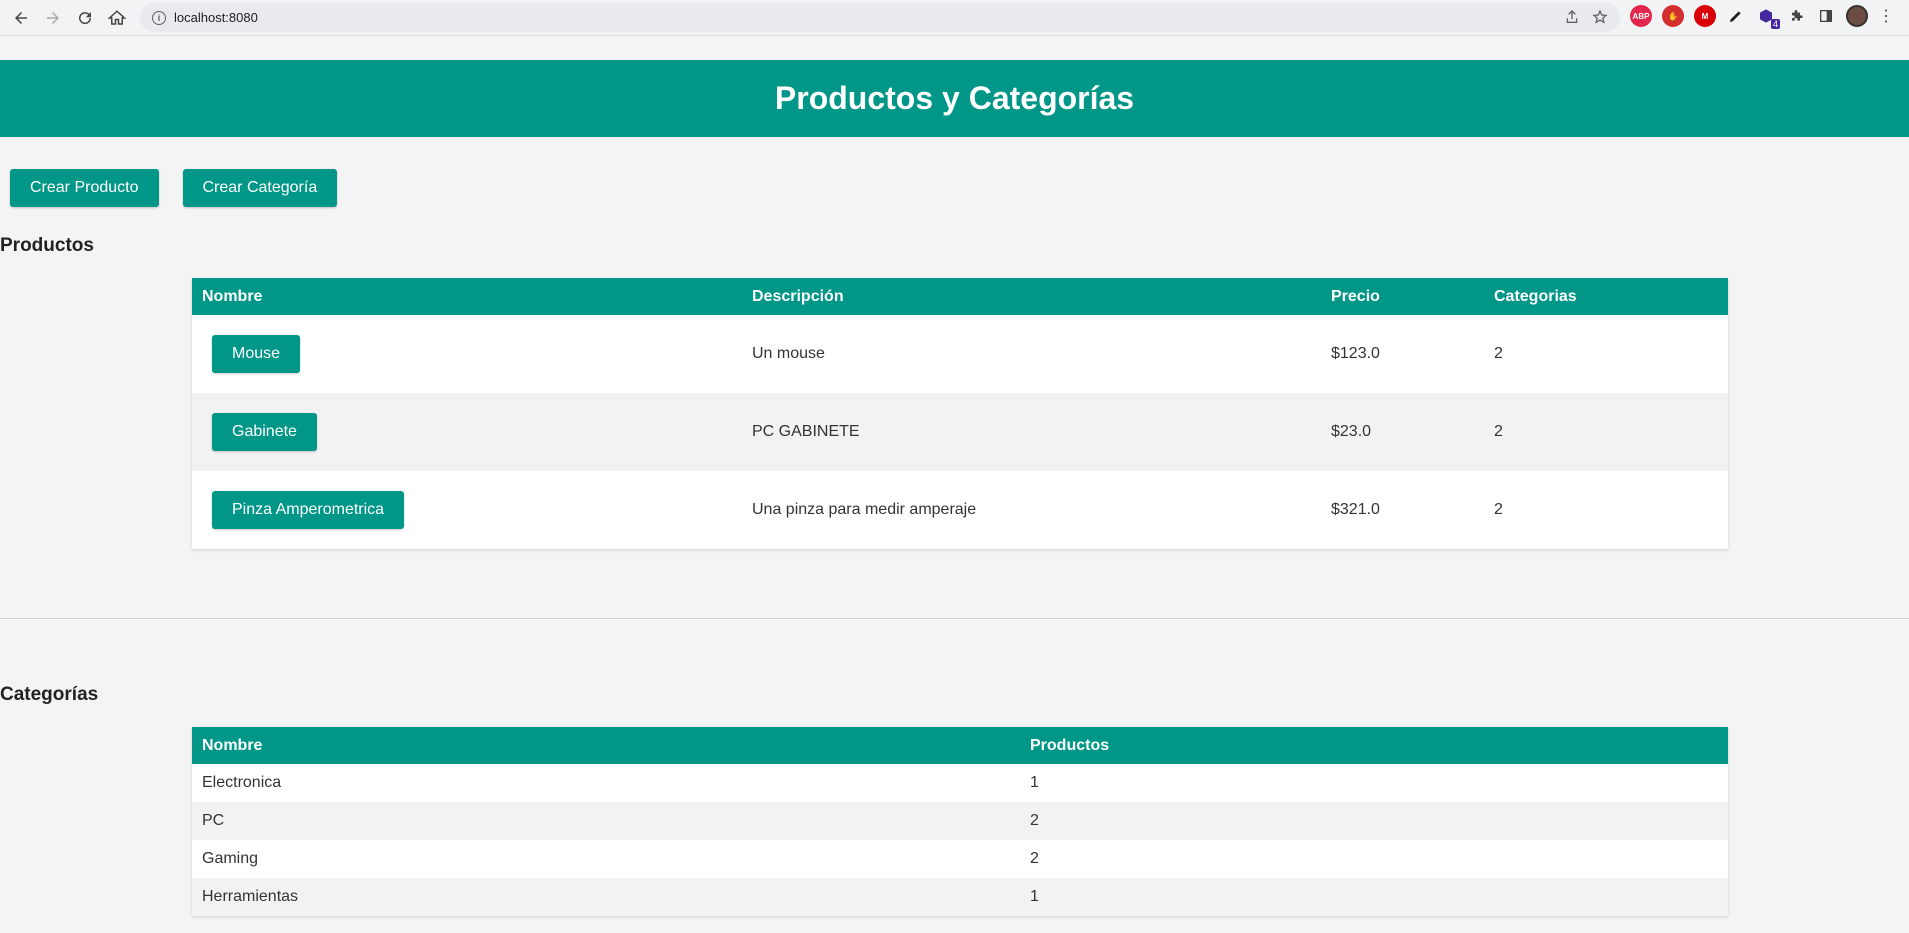 This screenshot has height=933, width=1909. I want to click on pen-extension-icon, so click(1736, 16).